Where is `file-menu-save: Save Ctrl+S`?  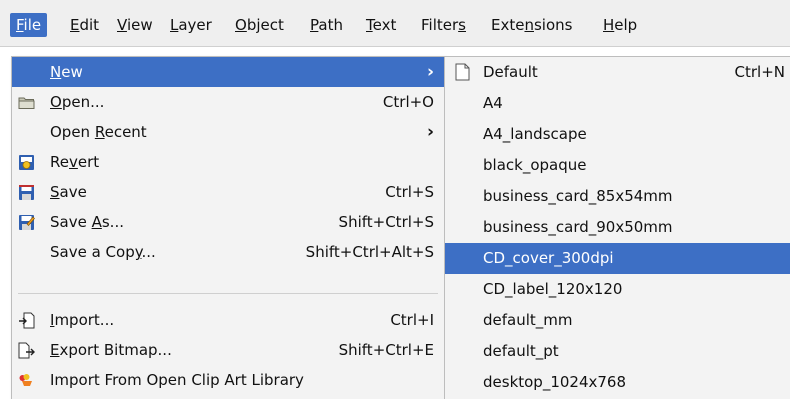 file-menu-save: Save Ctrl+S is located at coordinates (228, 192).